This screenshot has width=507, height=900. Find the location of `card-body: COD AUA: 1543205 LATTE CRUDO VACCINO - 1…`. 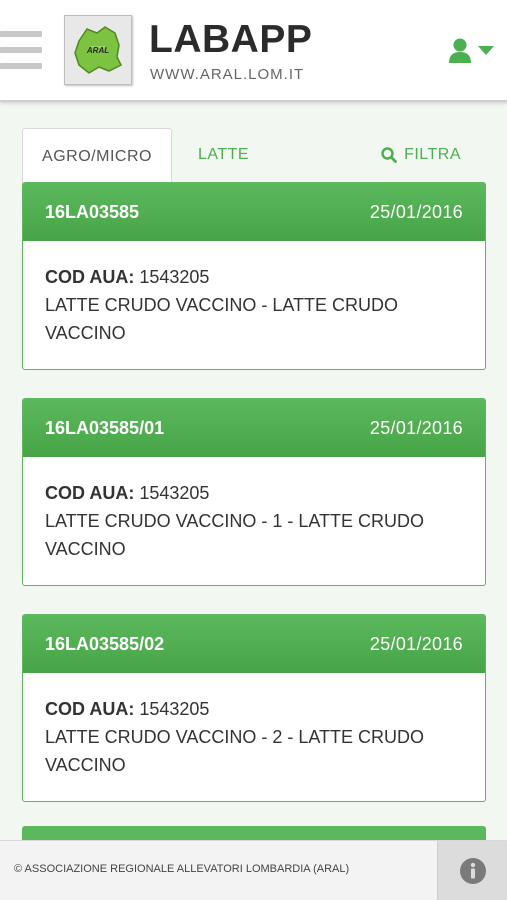

card-body: COD AUA: 1543205 LATTE CRUDO VACCINO - 1… is located at coordinates (254, 521).